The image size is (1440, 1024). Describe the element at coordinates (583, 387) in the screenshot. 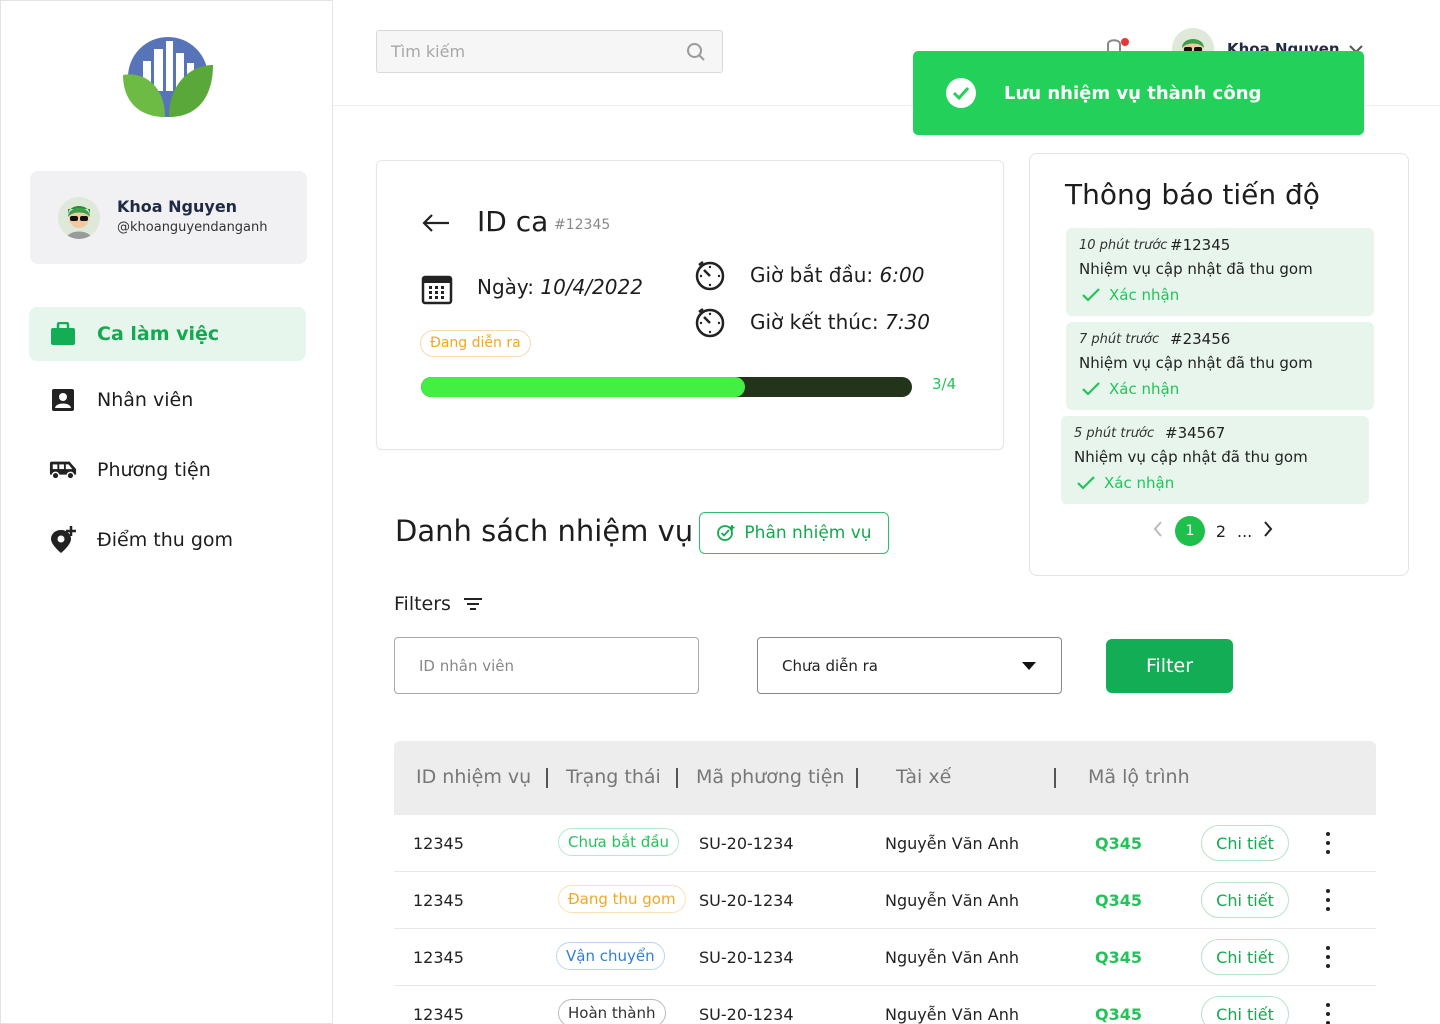

I see `progress-fill` at that location.